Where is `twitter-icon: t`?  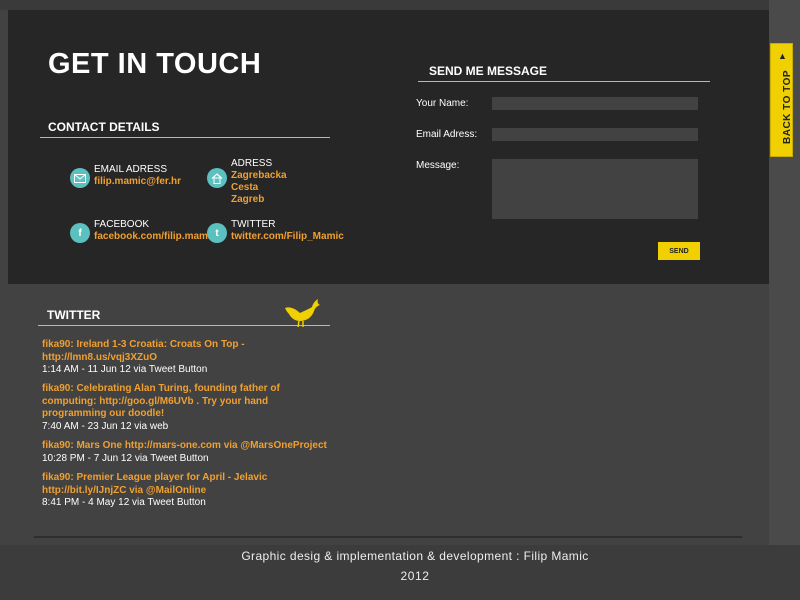
twitter-icon: t is located at coordinates (217, 233).